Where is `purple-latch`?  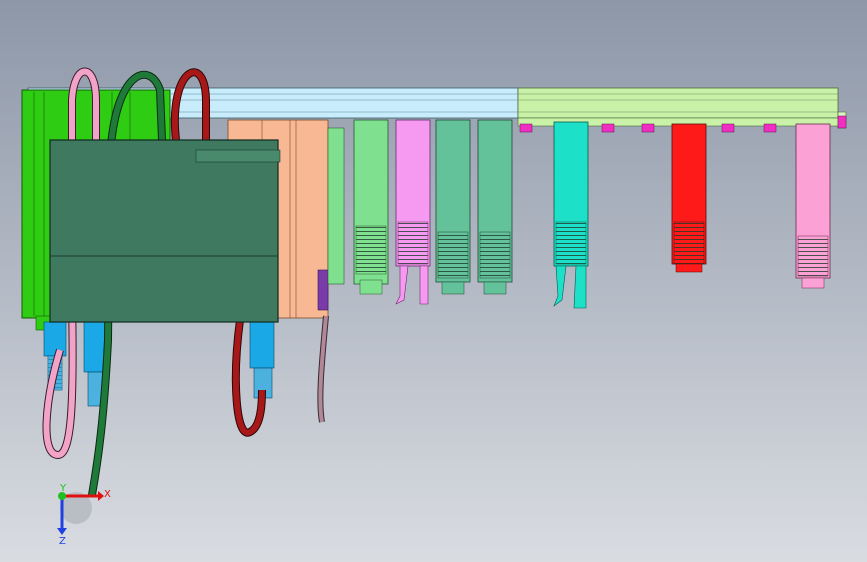 purple-latch is located at coordinates (323, 290).